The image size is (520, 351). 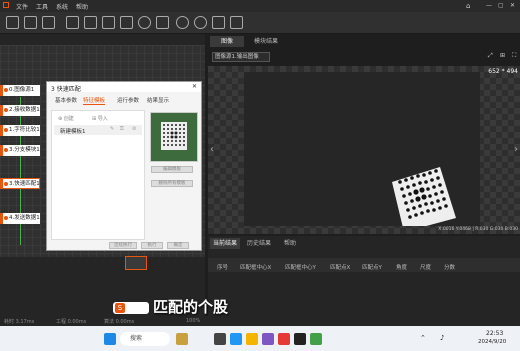 What do you see at coordinates (200, 22) in the screenshot?
I see `run-loop-icon` at bounding box center [200, 22].